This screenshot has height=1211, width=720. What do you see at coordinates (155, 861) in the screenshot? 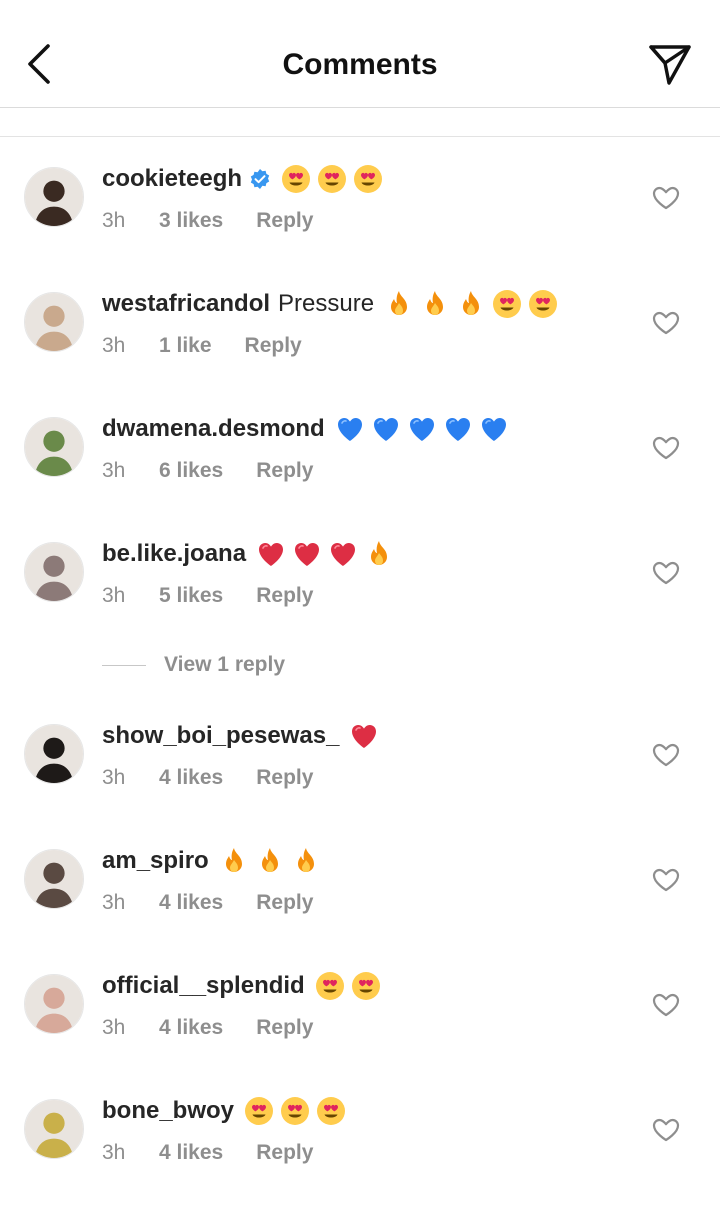
I see `comment-username: am_spiro` at bounding box center [155, 861].